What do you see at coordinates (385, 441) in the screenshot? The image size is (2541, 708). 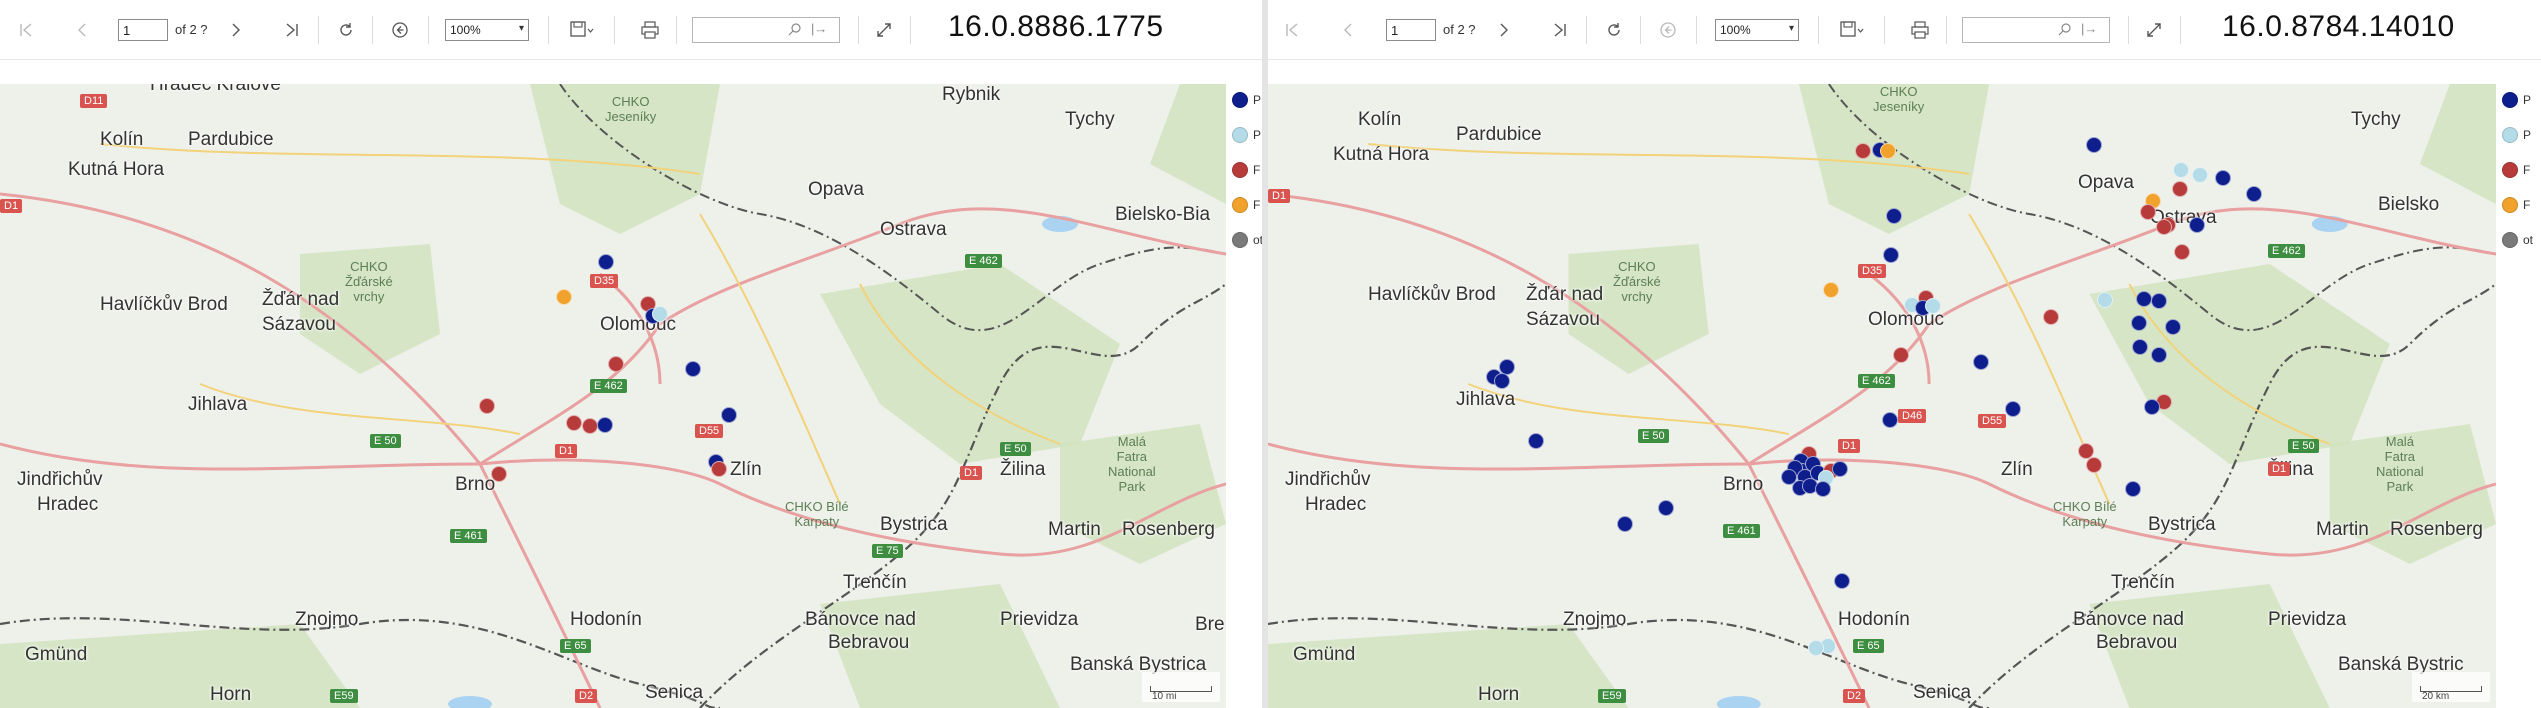 I see `road-shield: E 50` at bounding box center [385, 441].